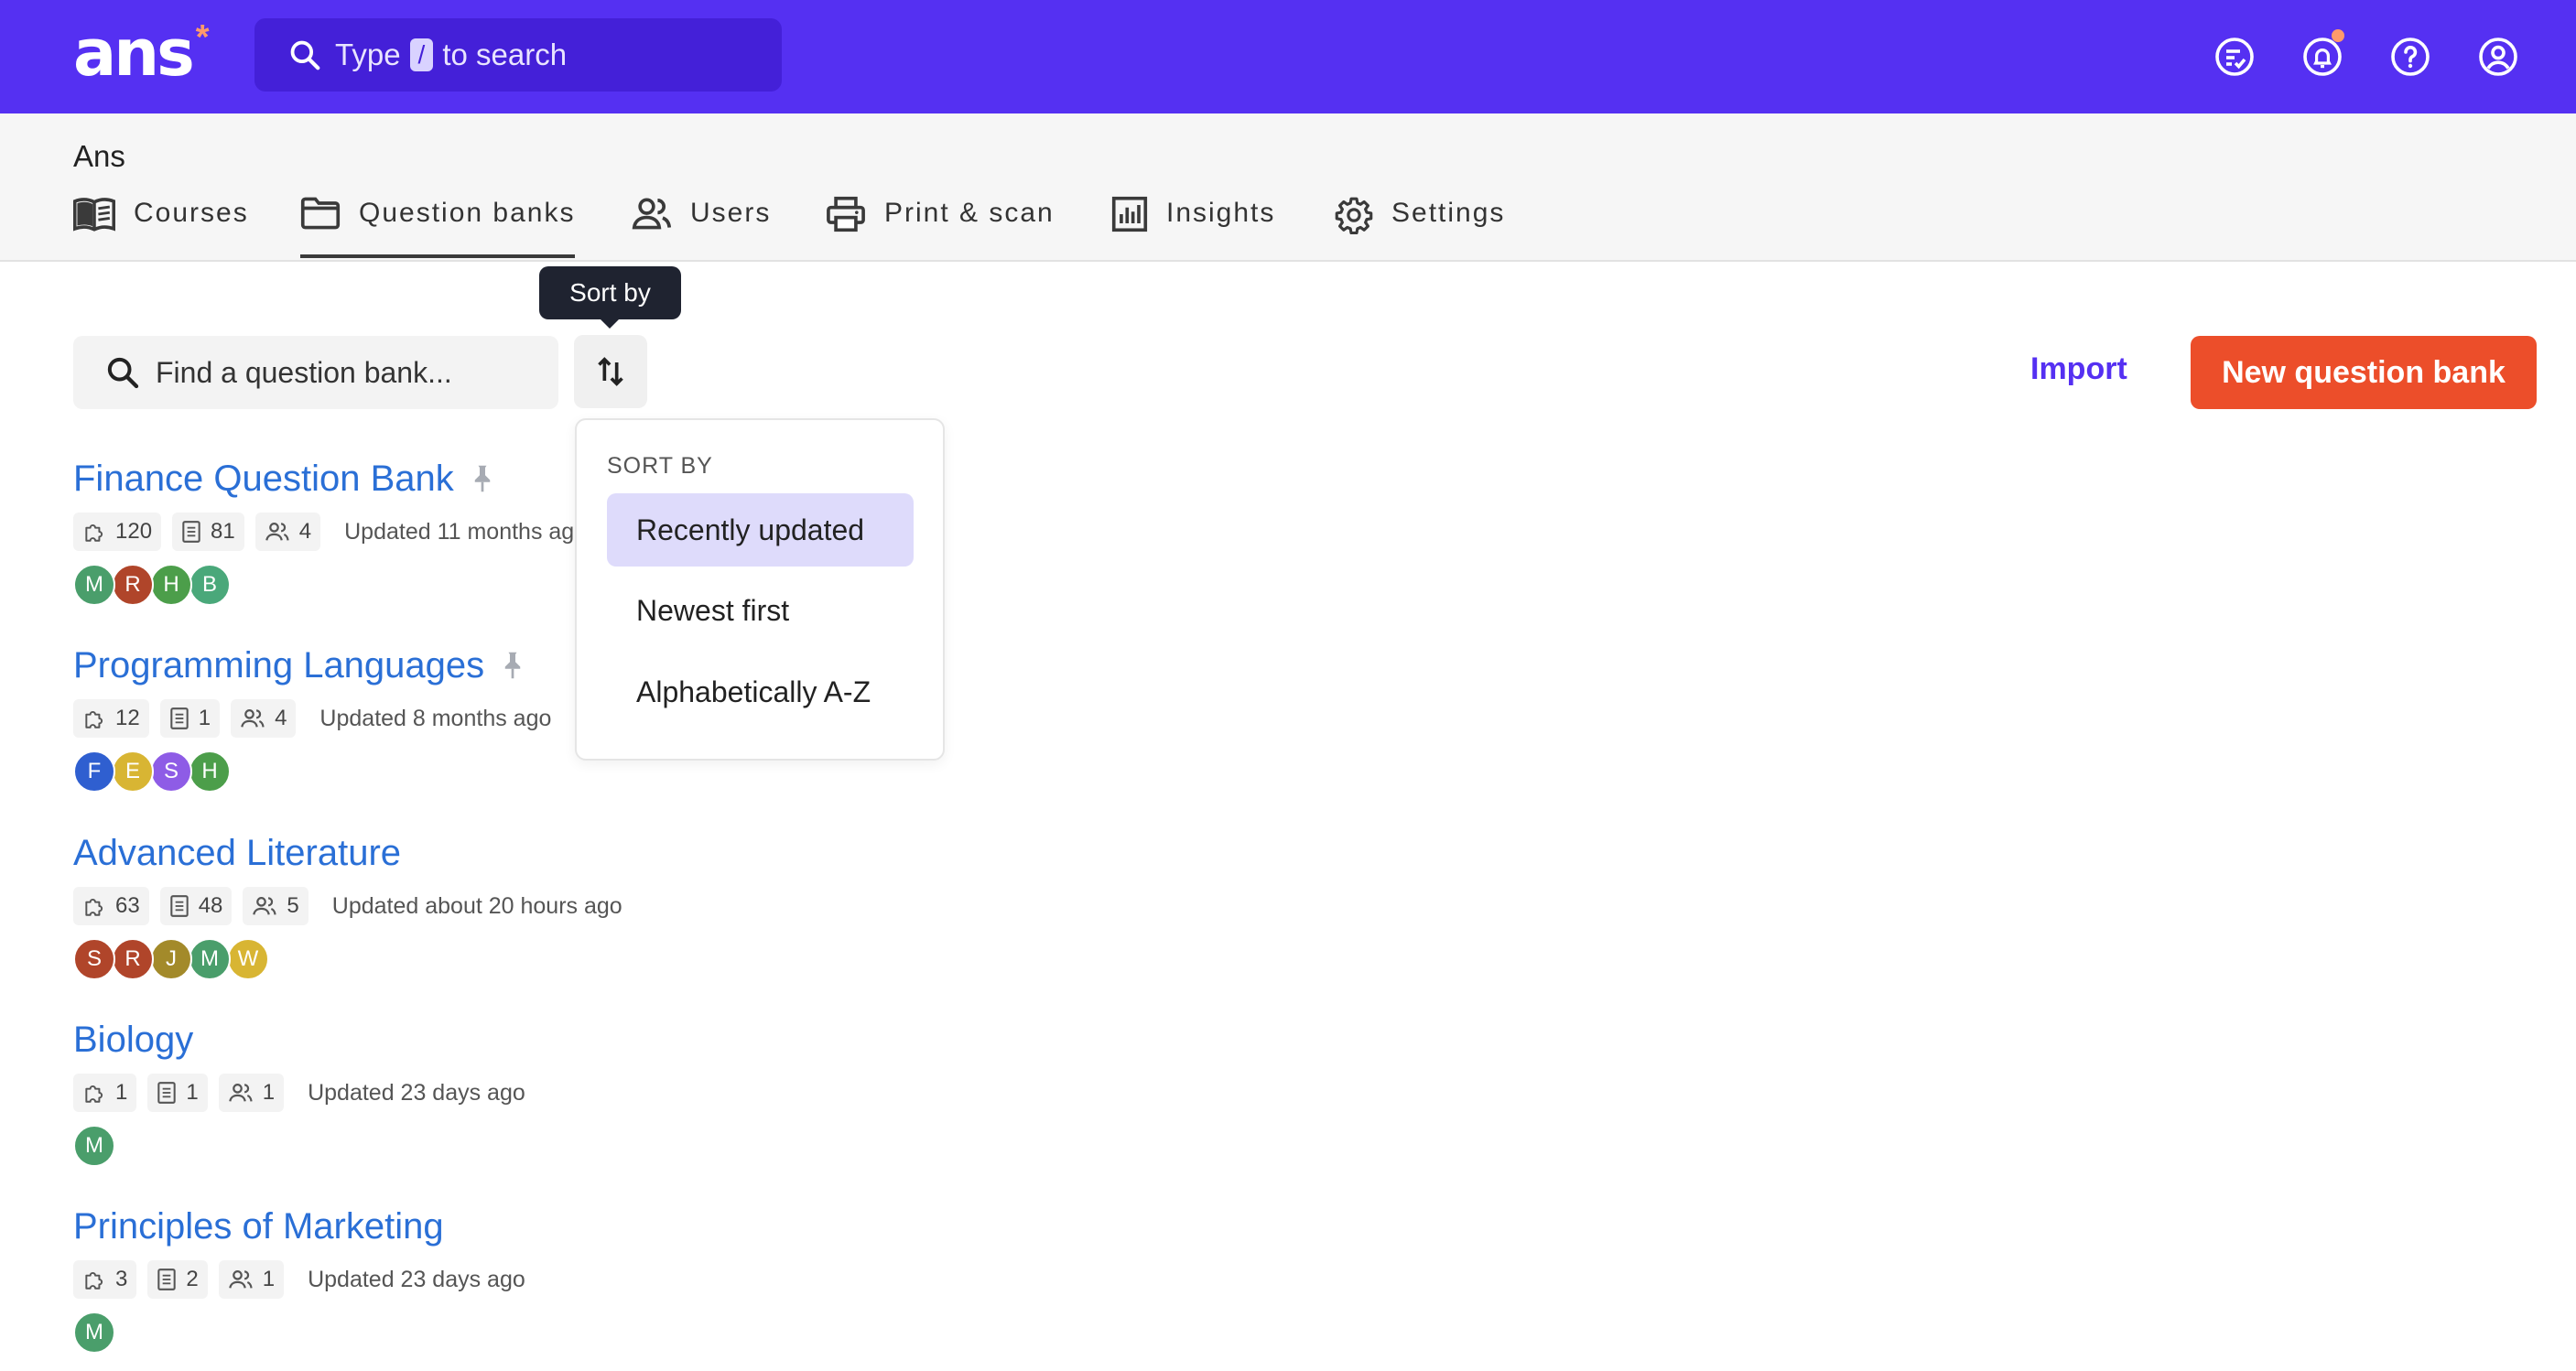  What do you see at coordinates (611, 371) in the screenshot?
I see `sort-button` at bounding box center [611, 371].